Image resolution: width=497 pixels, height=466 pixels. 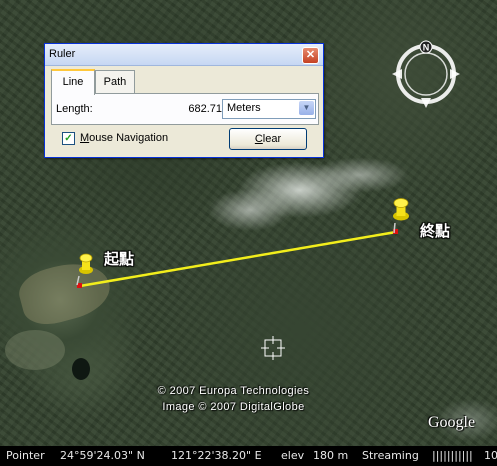 What do you see at coordinates (185, 109) in the screenshot?
I see `line-tab-panel: Length: 682.71 Meters ▼` at bounding box center [185, 109].